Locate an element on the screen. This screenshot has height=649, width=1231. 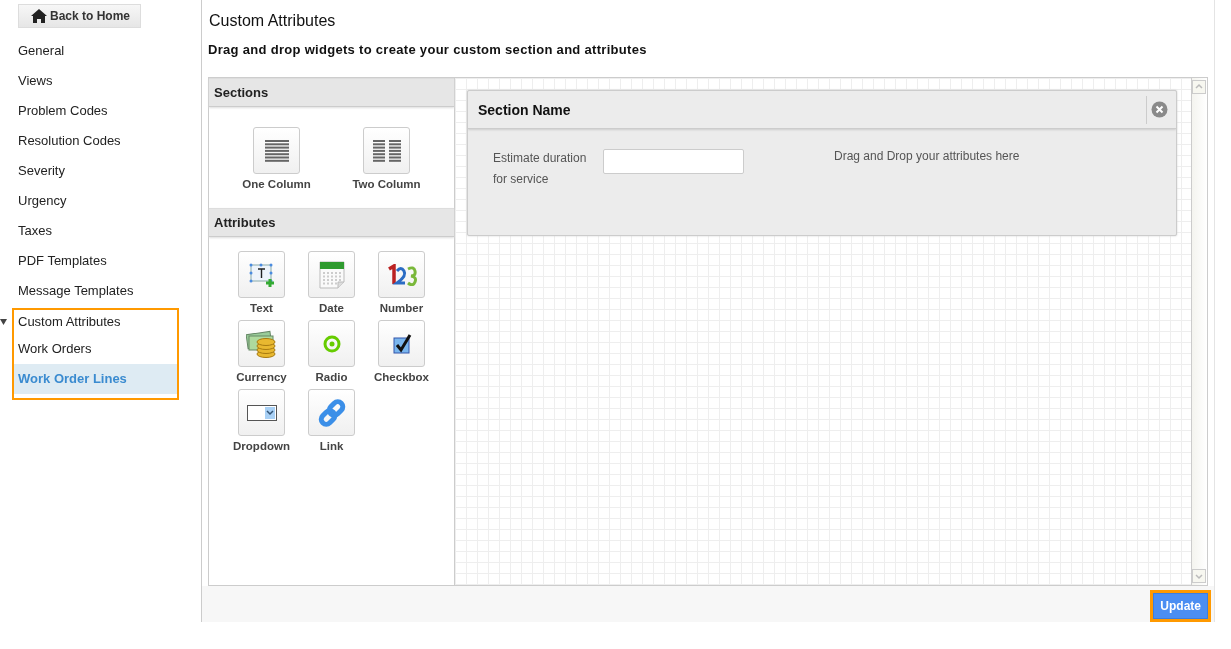
widget-label: One Column is located at coordinates (276, 184).